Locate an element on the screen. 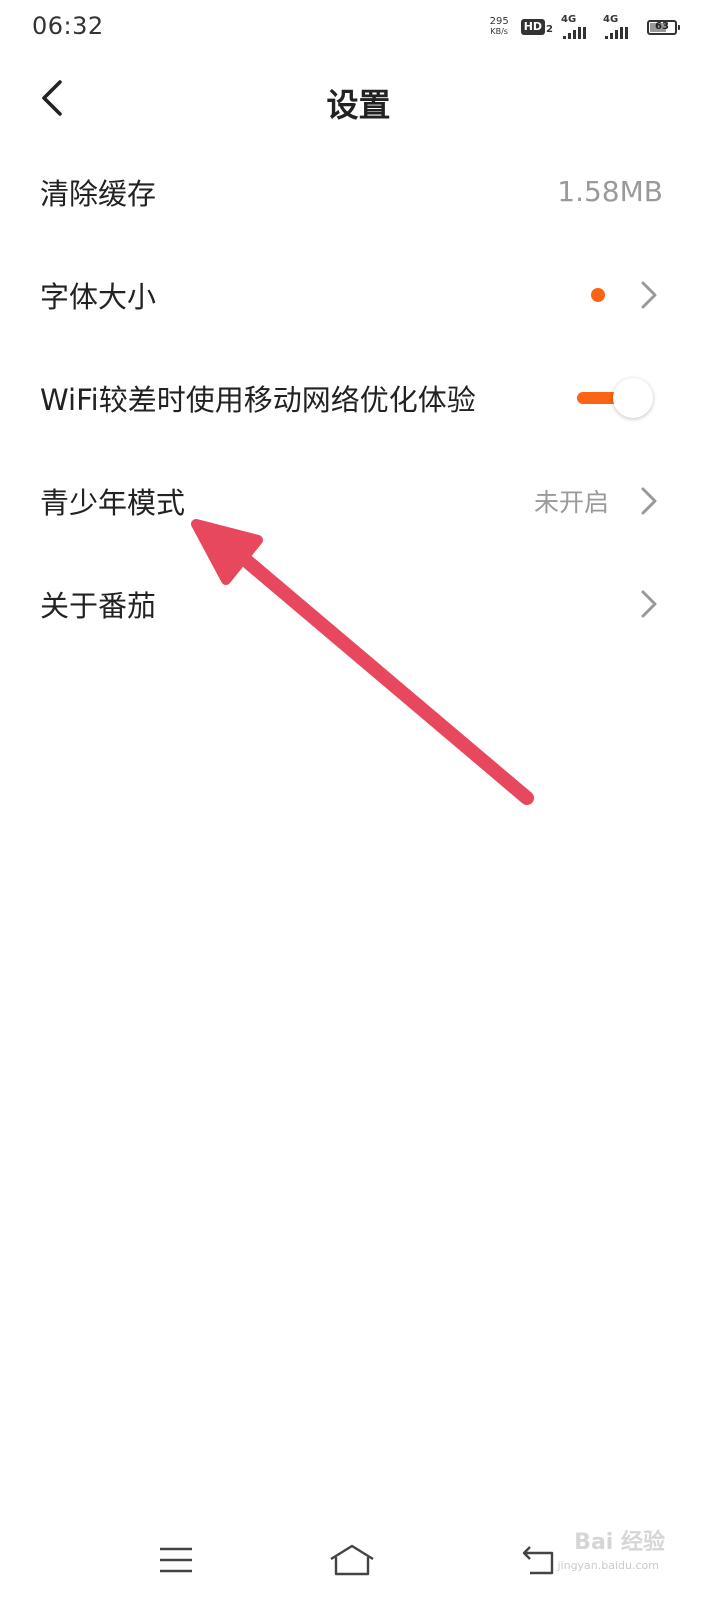  hd-label: HD is located at coordinates (533, 27).